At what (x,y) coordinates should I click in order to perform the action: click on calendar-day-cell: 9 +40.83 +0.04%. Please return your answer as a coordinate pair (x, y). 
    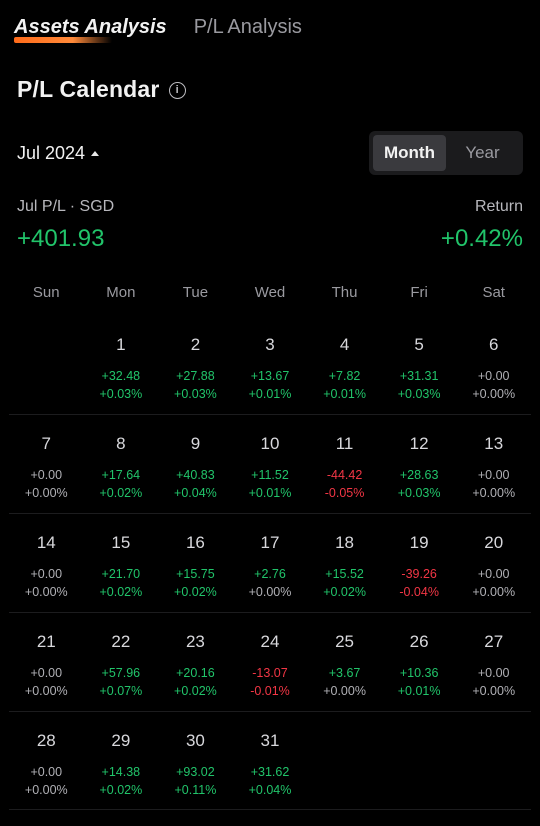
    Looking at the image, I should click on (195, 464).